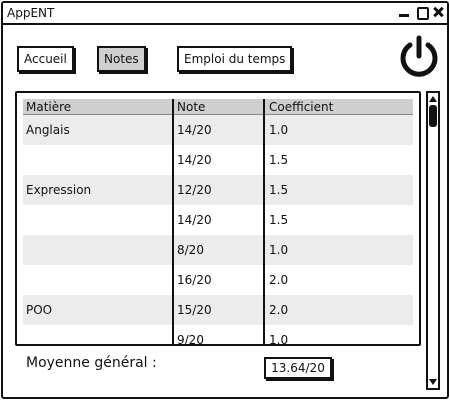 The height and width of the screenshot is (400, 450). What do you see at coordinates (194, 280) in the screenshot?
I see `cell-note: 16/20` at bounding box center [194, 280].